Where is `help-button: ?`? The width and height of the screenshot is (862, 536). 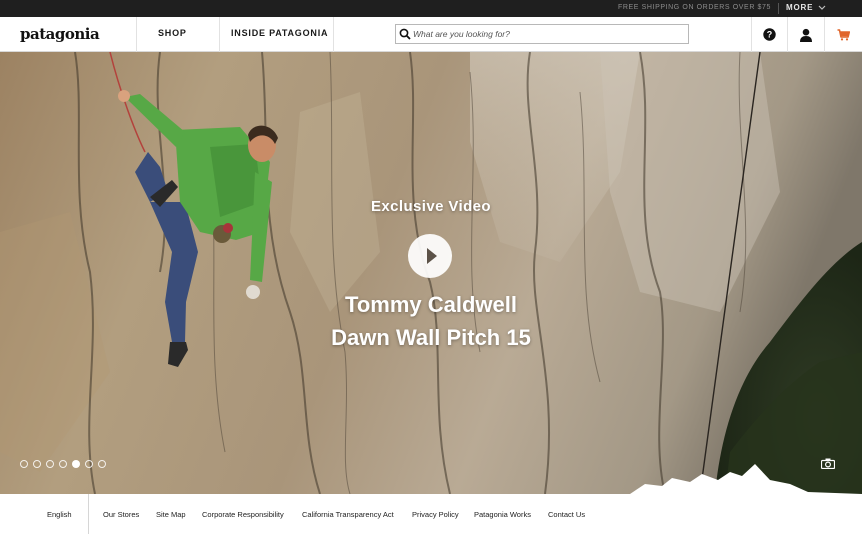
help-button: ? is located at coordinates (769, 34).